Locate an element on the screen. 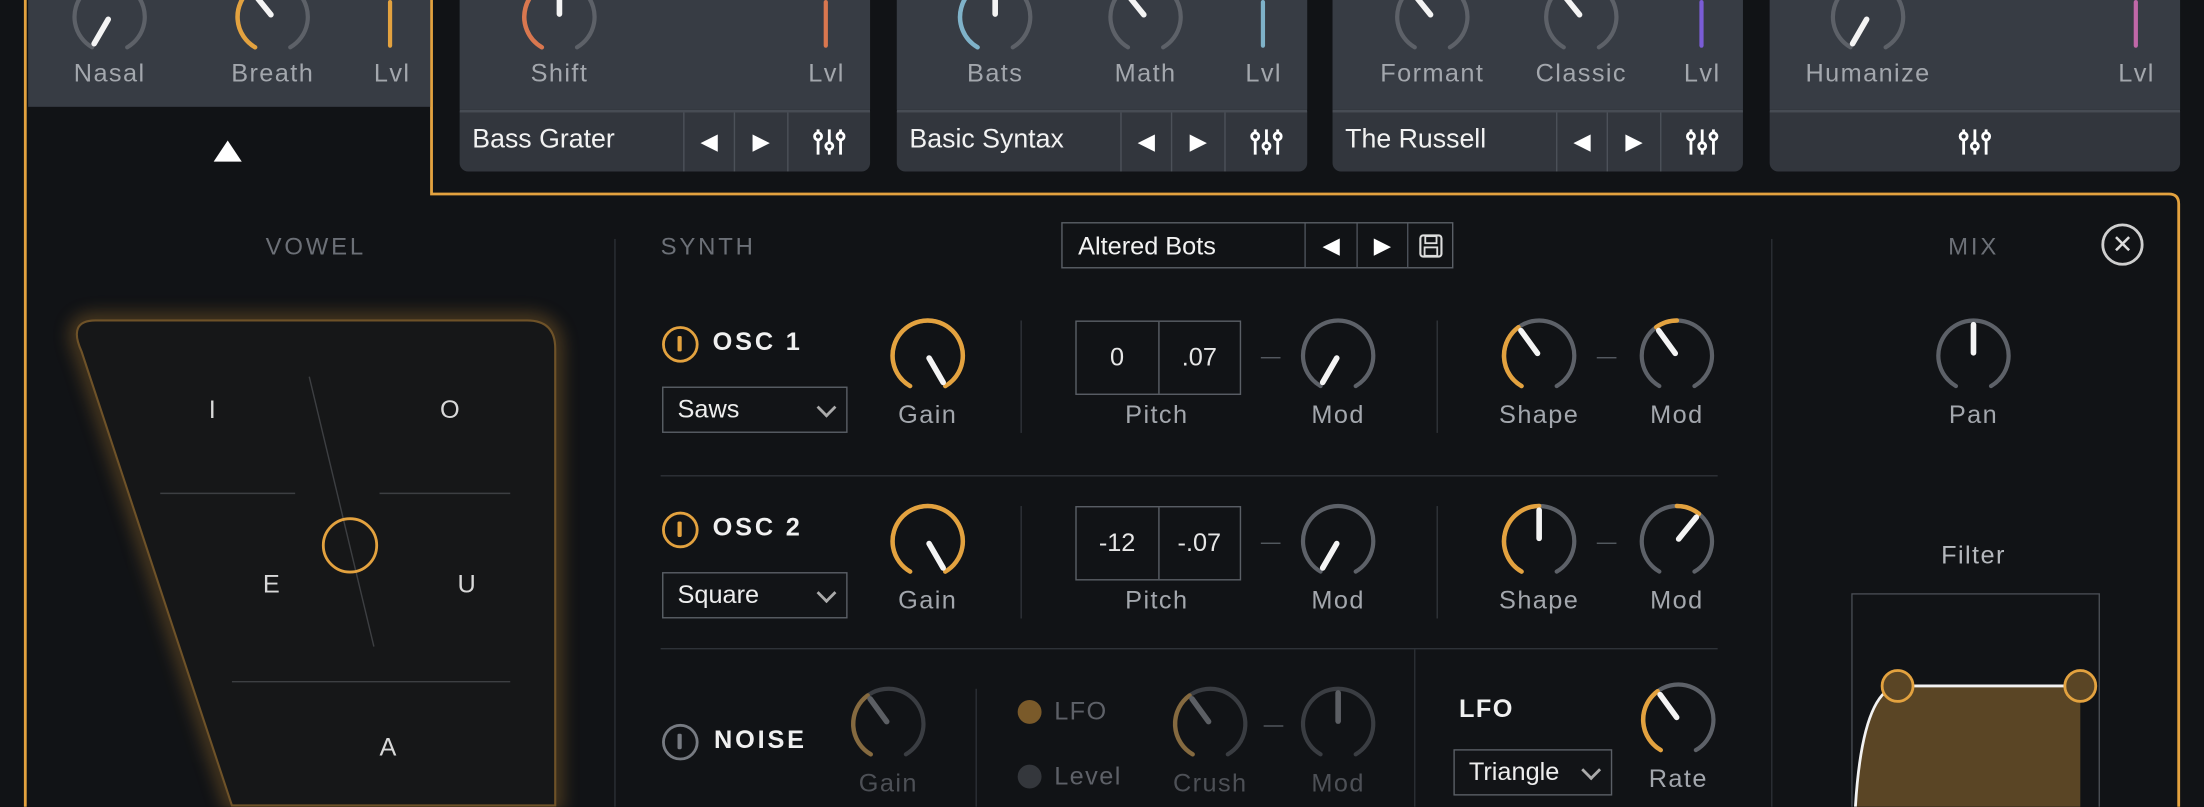 The height and width of the screenshot is (807, 2204). osc2-shape-mod-knob is located at coordinates (1677, 541).